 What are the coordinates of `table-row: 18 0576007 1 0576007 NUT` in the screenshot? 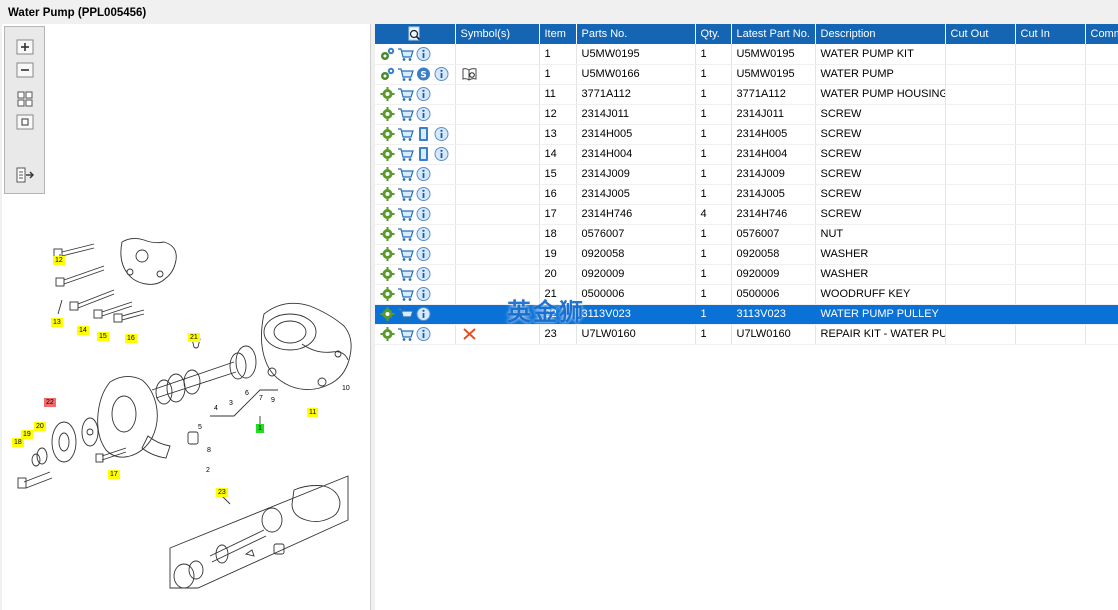 It's located at (746, 234).